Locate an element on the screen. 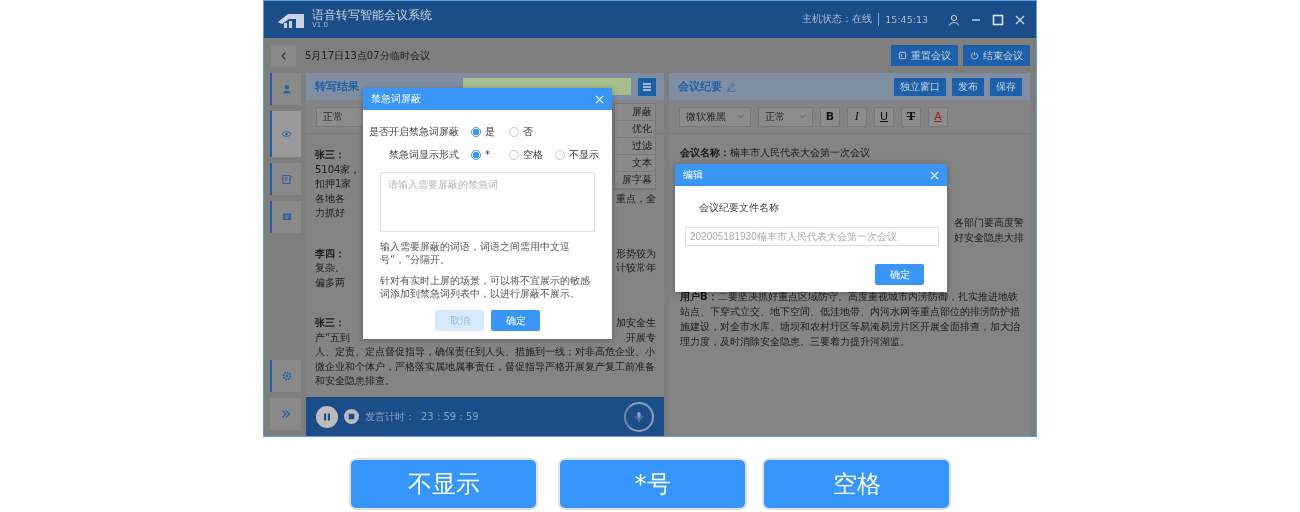  dialog-title: 禁急词屏蔽 is located at coordinates (396, 99).